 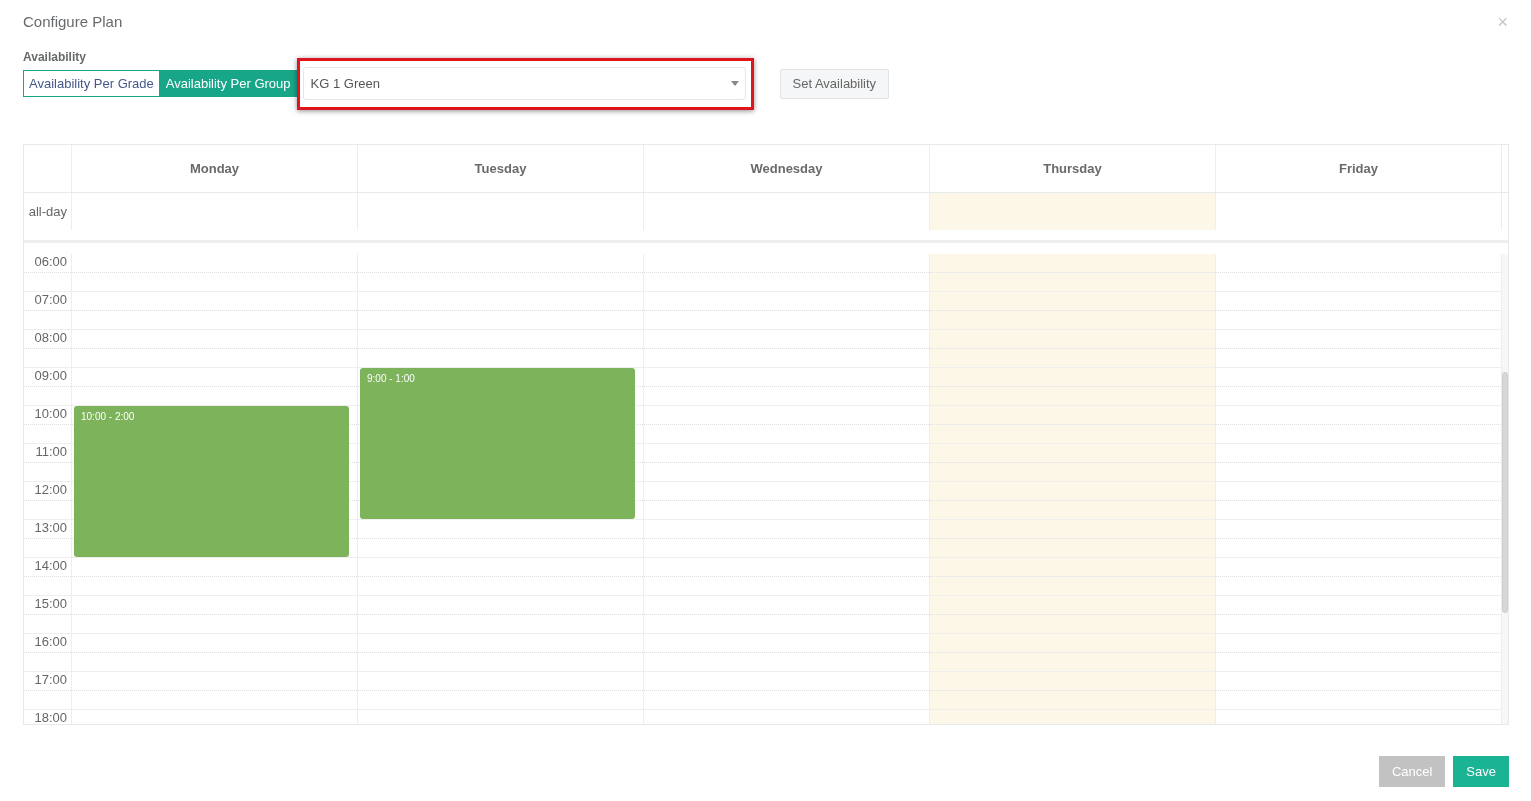 I want to click on day-header: Tuesday, so click(x=500, y=168).